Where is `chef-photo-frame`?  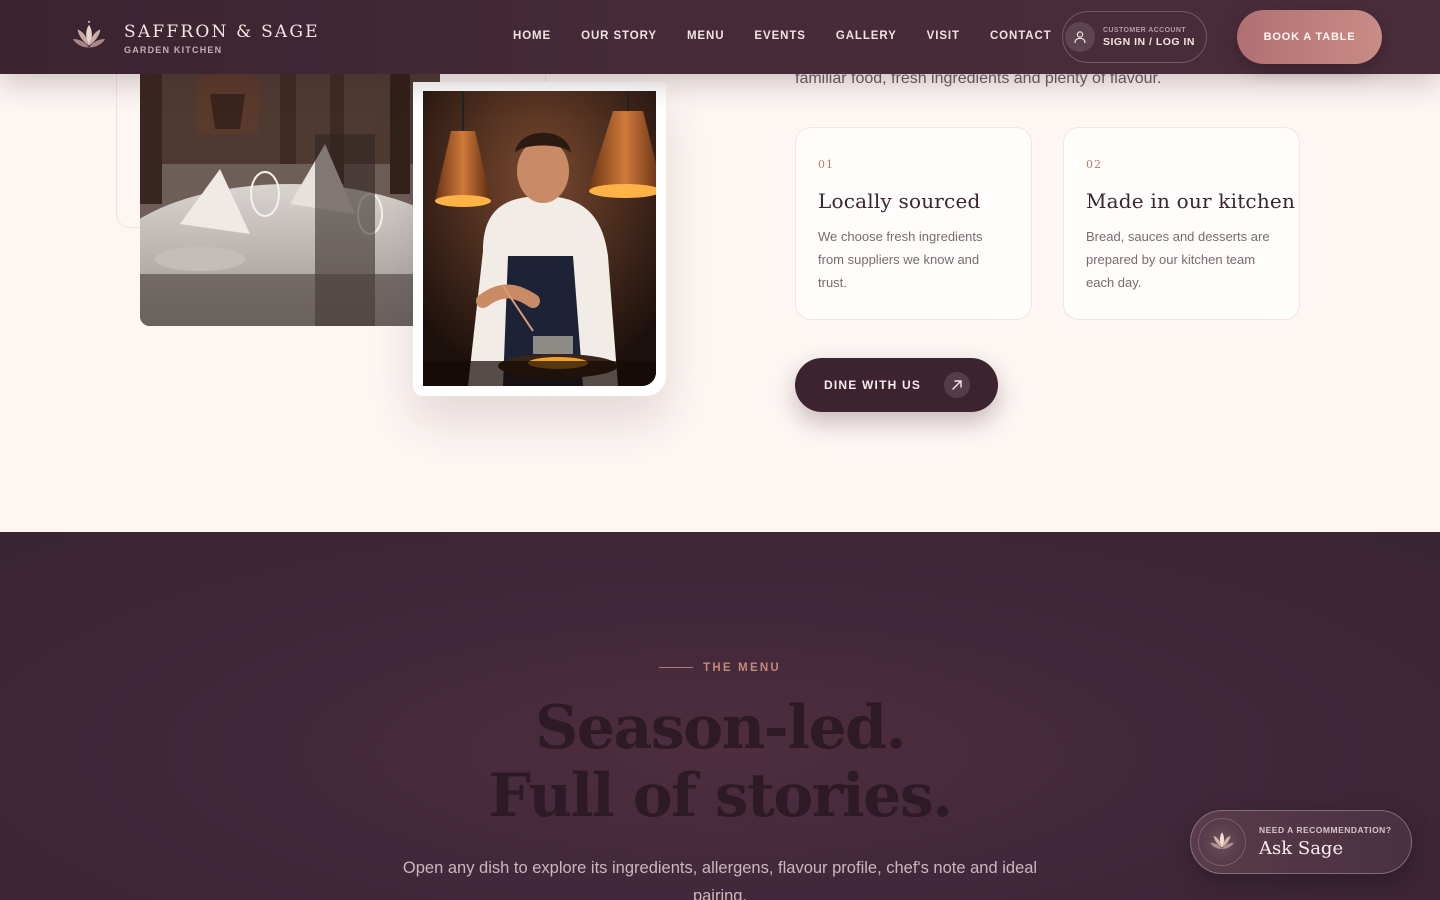 chef-photo-frame is located at coordinates (539, 239).